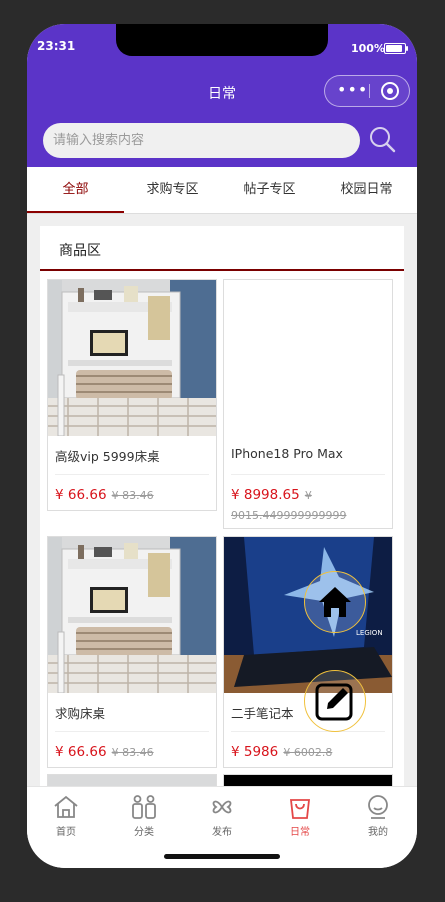 The image size is (445, 902). Describe the element at coordinates (308, 652) in the screenshot. I see `product-card: LEGION 二手笔记本 ¥ 5986 ¥ 6002.8` at that location.